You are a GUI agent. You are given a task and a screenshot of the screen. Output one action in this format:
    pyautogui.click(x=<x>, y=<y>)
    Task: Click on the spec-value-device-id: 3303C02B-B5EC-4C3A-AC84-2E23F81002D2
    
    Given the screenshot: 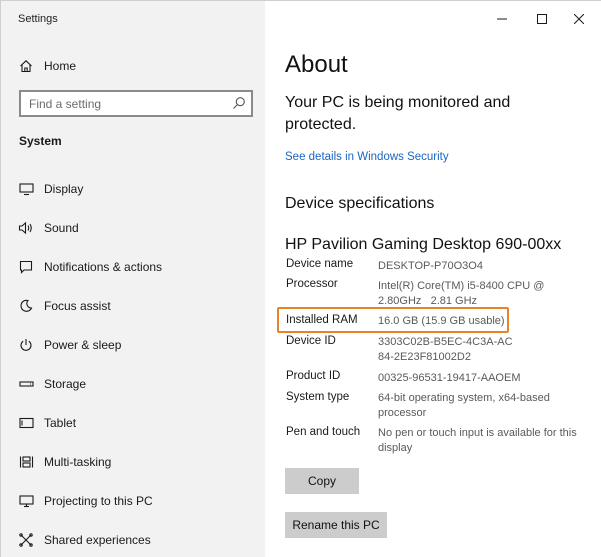 What is the action you would take?
    pyautogui.click(x=445, y=349)
    